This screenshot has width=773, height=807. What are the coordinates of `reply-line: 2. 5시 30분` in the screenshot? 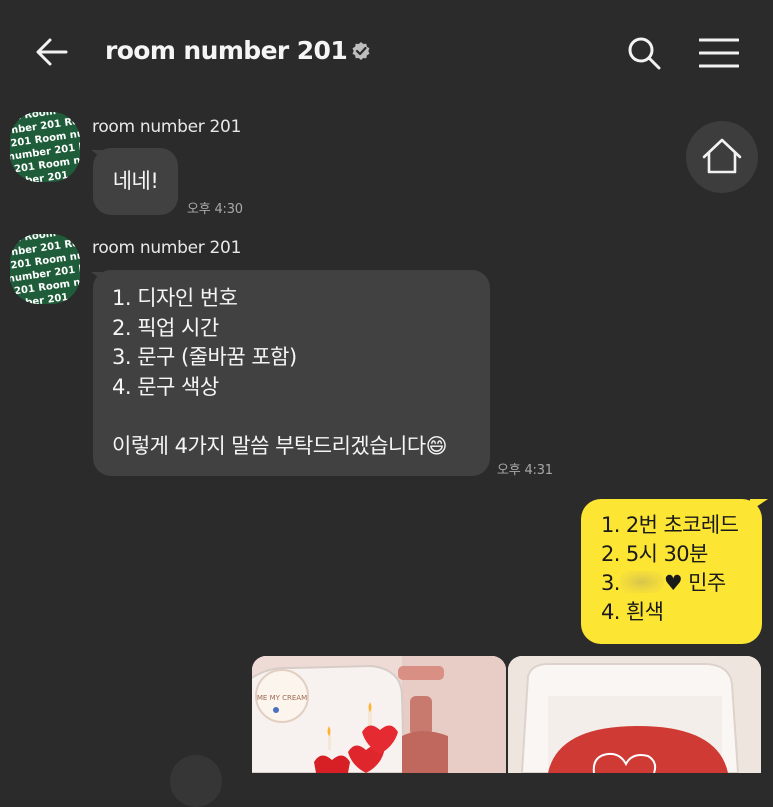 It's located at (654, 554).